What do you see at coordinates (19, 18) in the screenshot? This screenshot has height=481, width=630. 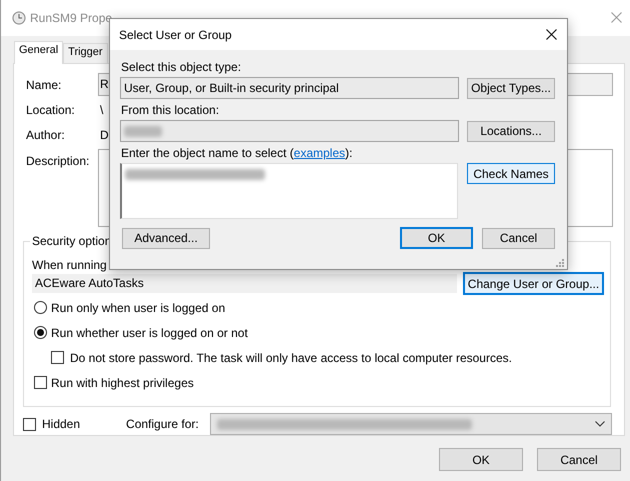 I see `clock-icon` at bounding box center [19, 18].